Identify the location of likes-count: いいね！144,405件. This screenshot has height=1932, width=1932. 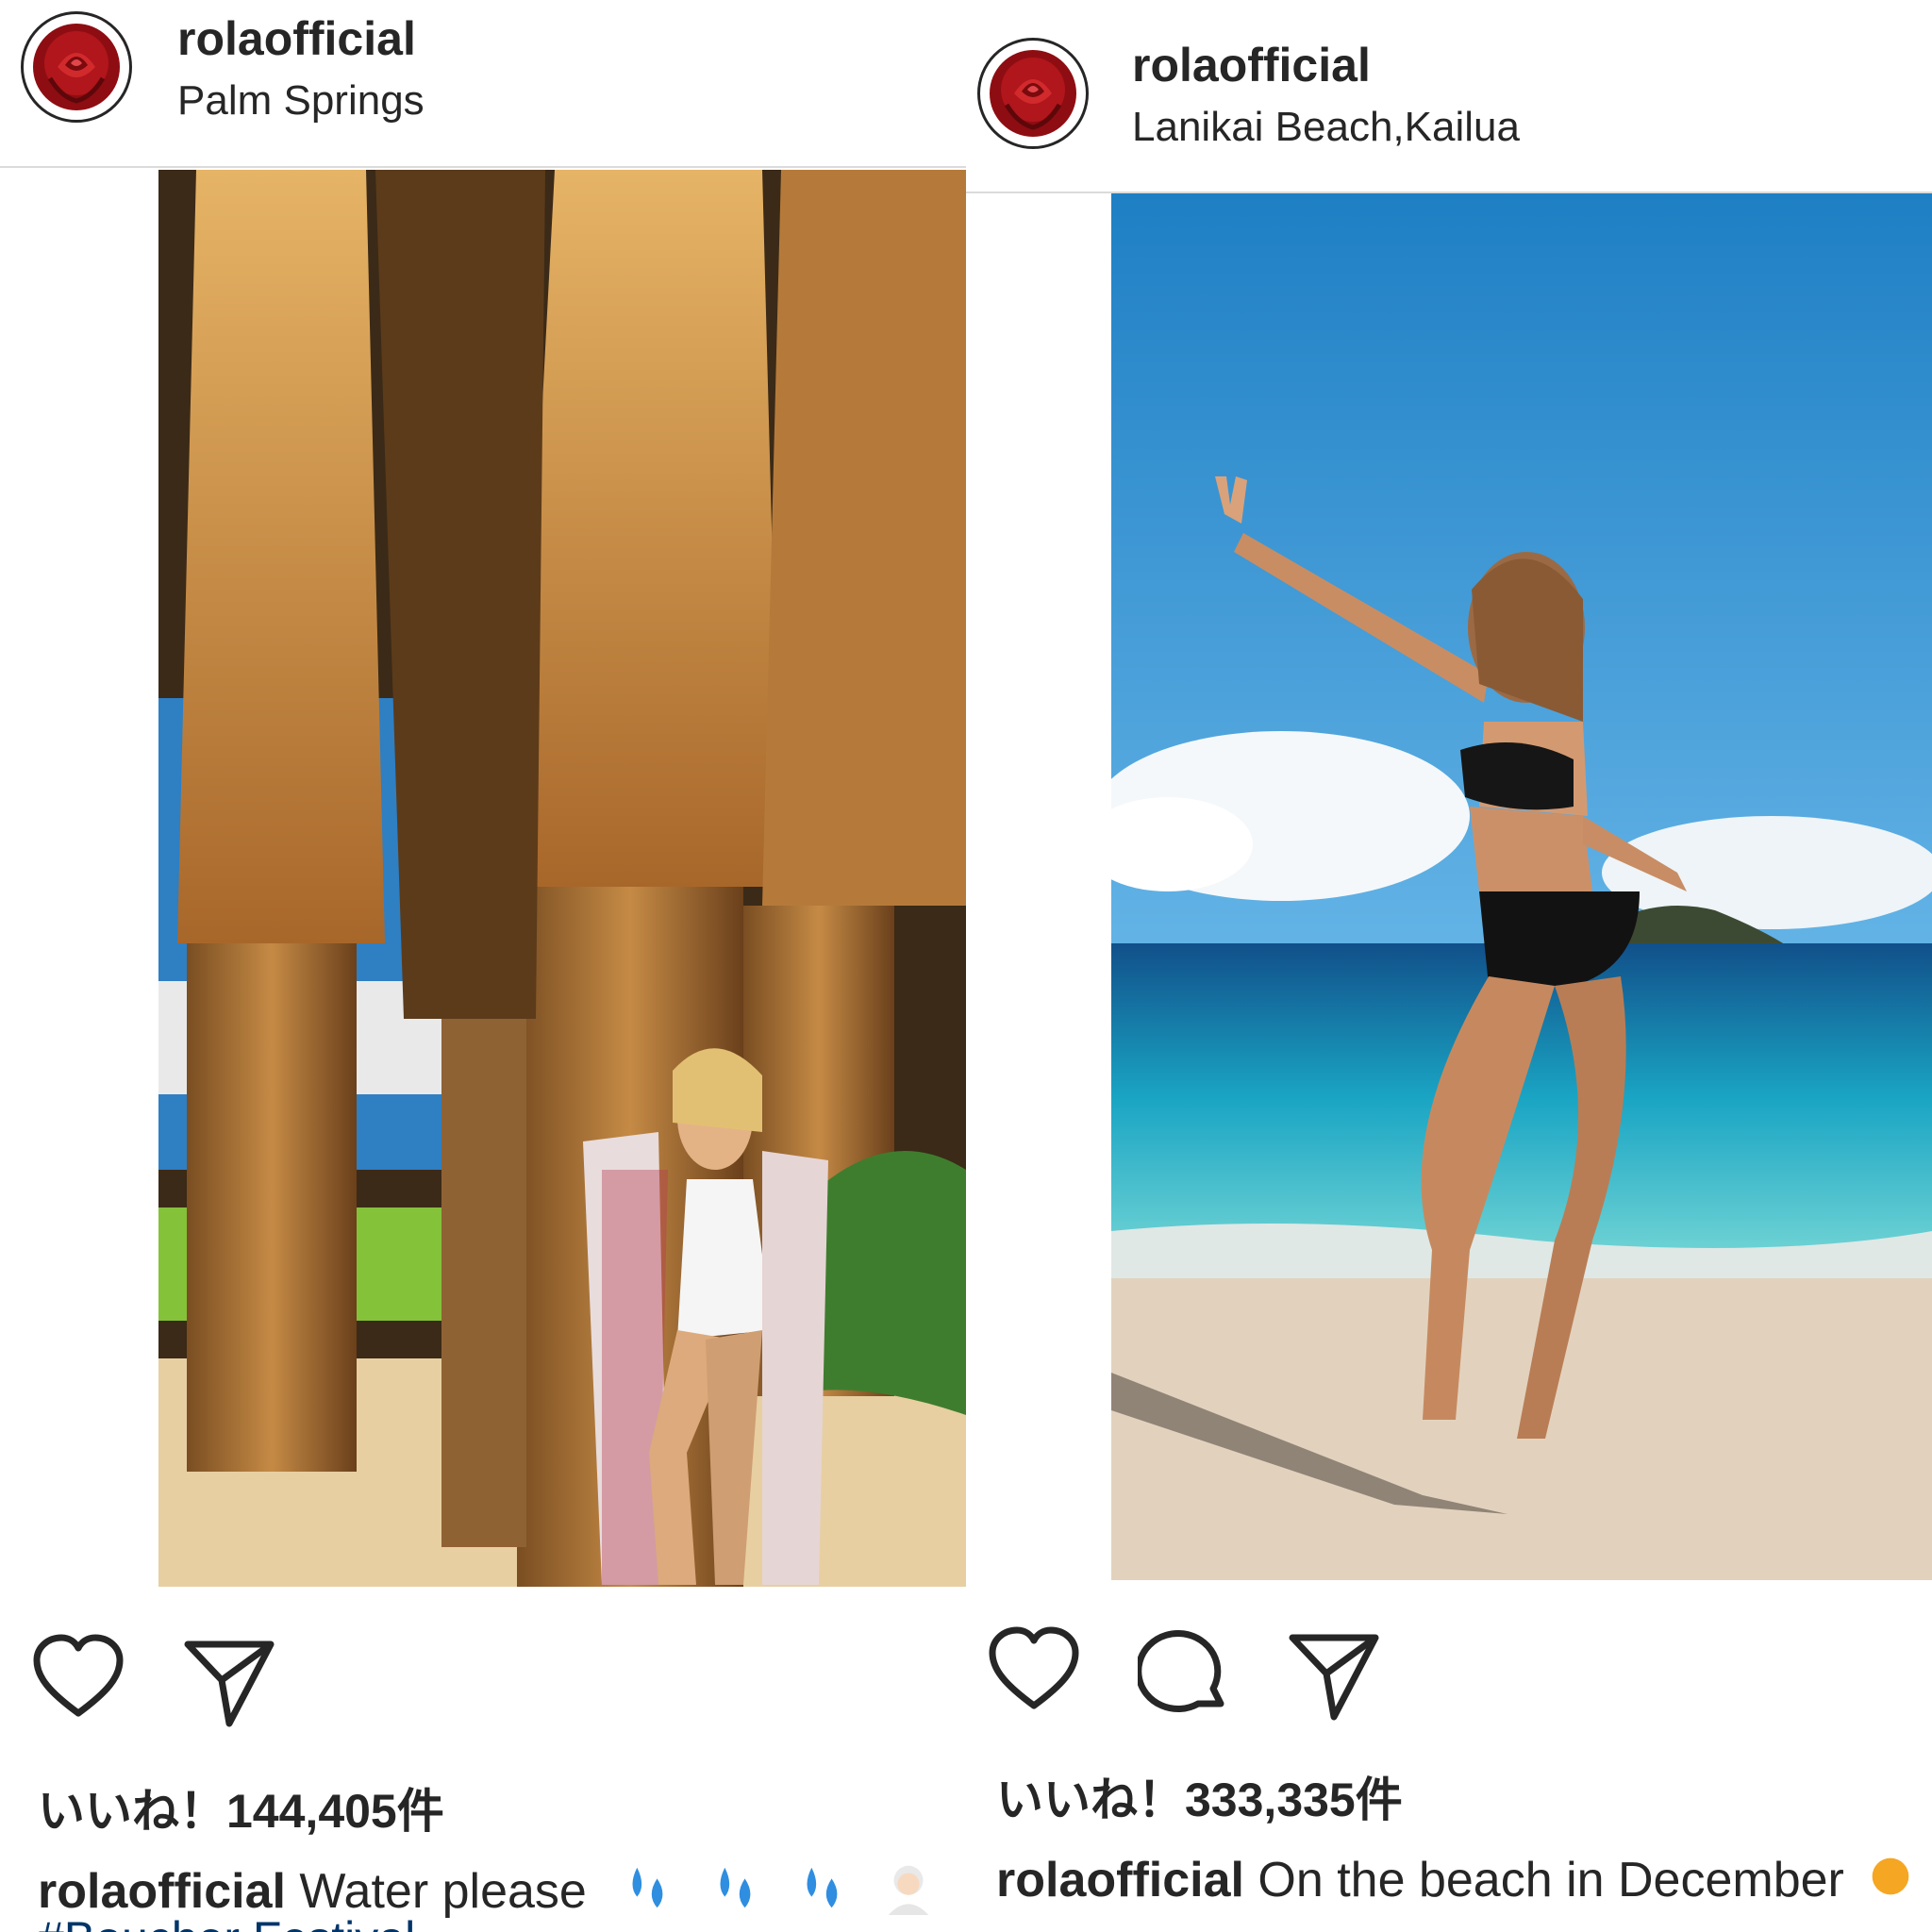
(241, 1807).